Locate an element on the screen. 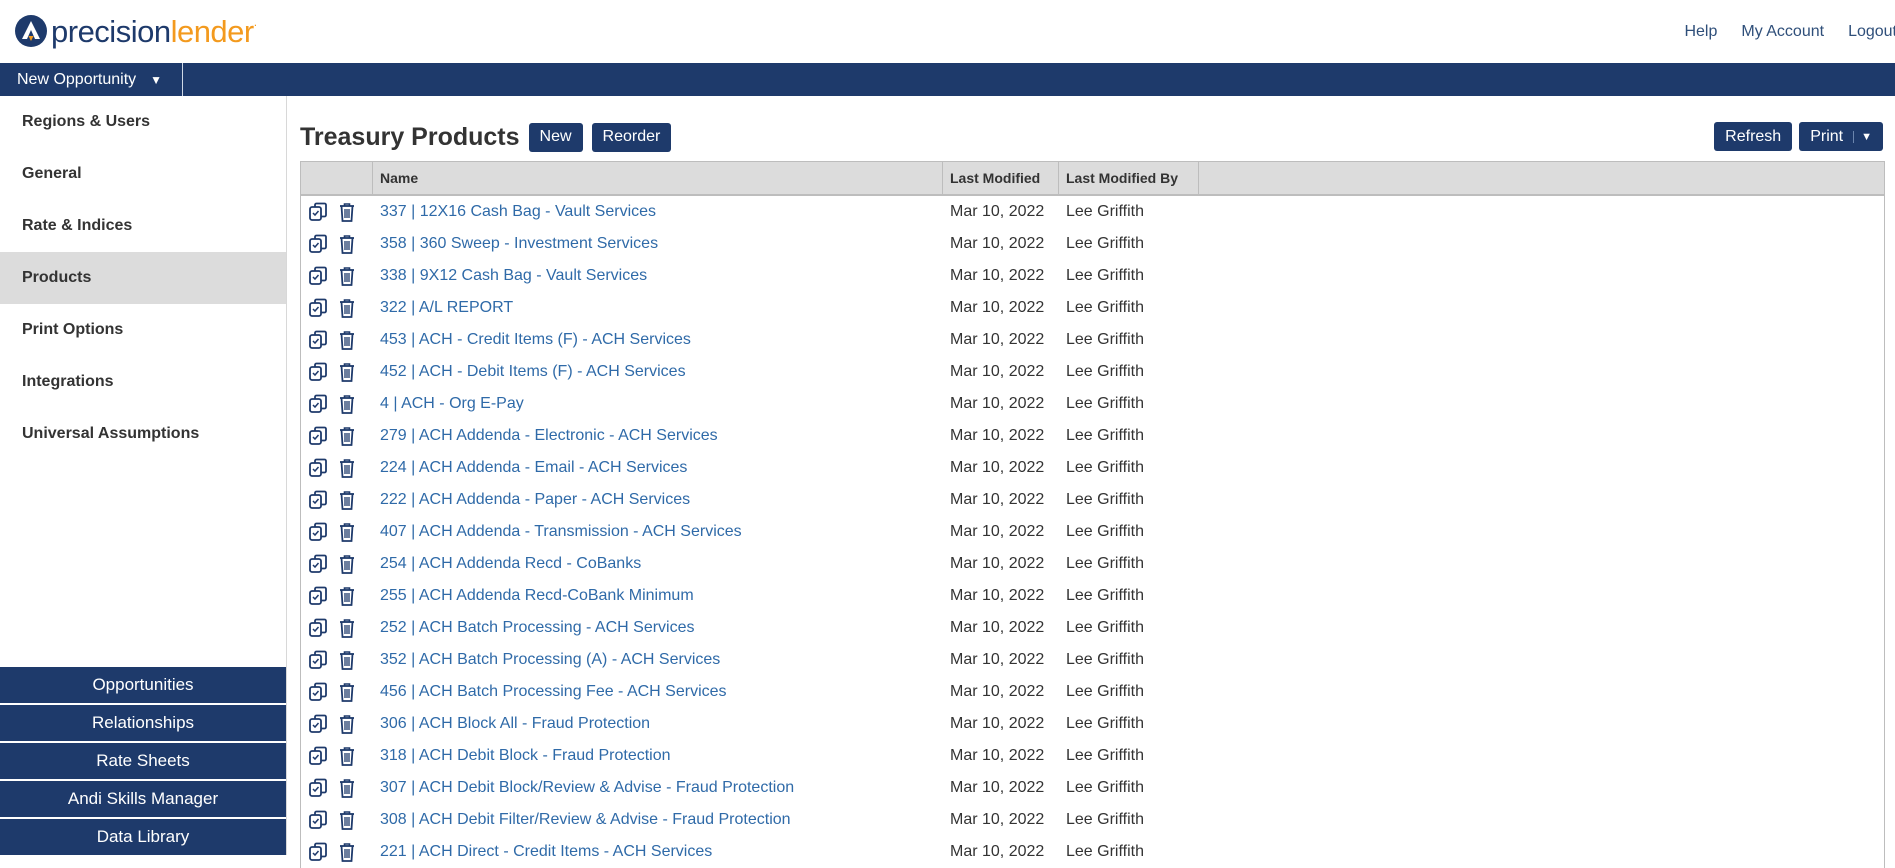 The width and height of the screenshot is (1895, 868). refresh-button: Refresh is located at coordinates (1753, 136).